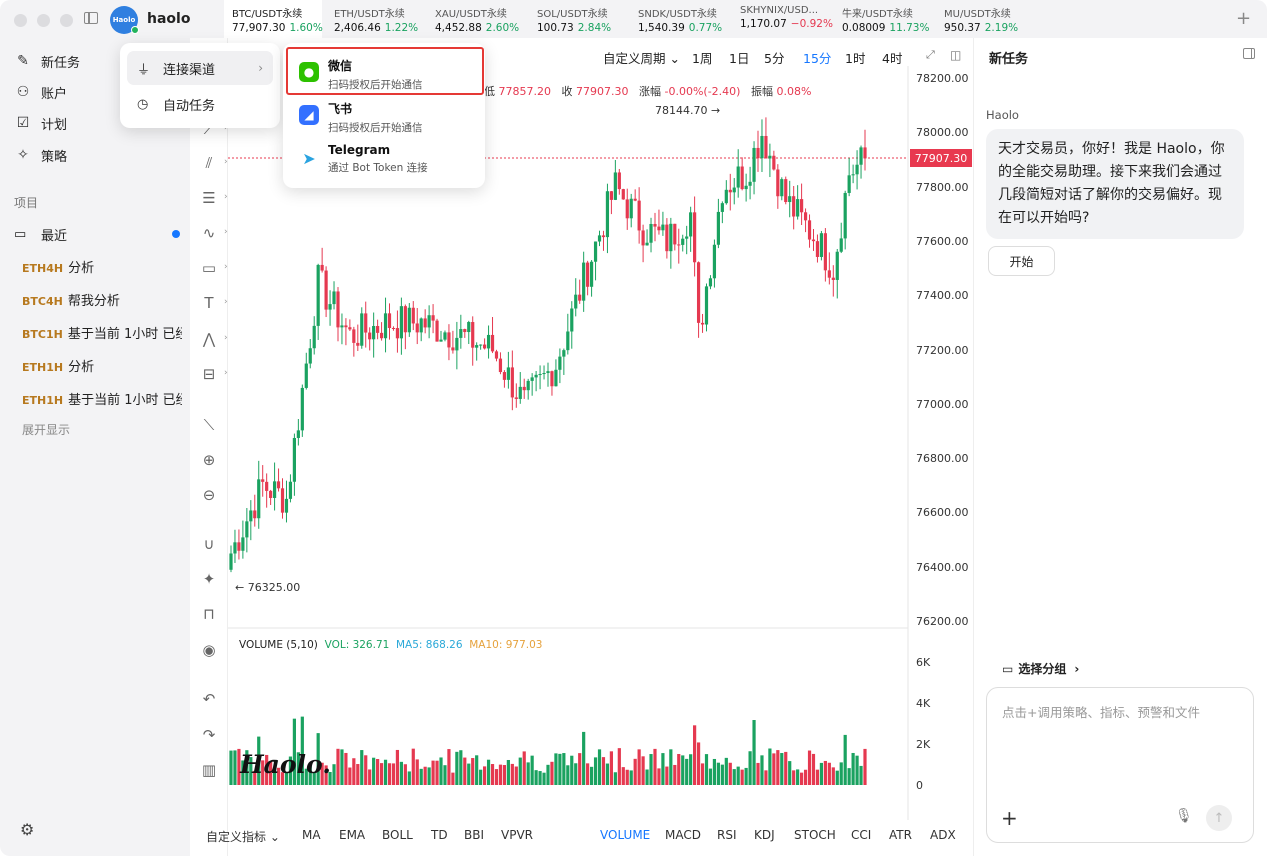 The height and width of the screenshot is (856, 1267). What do you see at coordinates (102, 398) in the screenshot?
I see `project-item: ETH1H 基于当前 1小时 已经` at bounding box center [102, 398].